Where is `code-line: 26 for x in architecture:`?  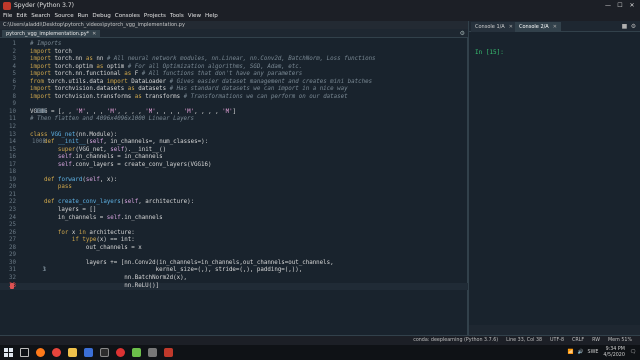 code-line: 26 for x in architecture: is located at coordinates (234, 234).